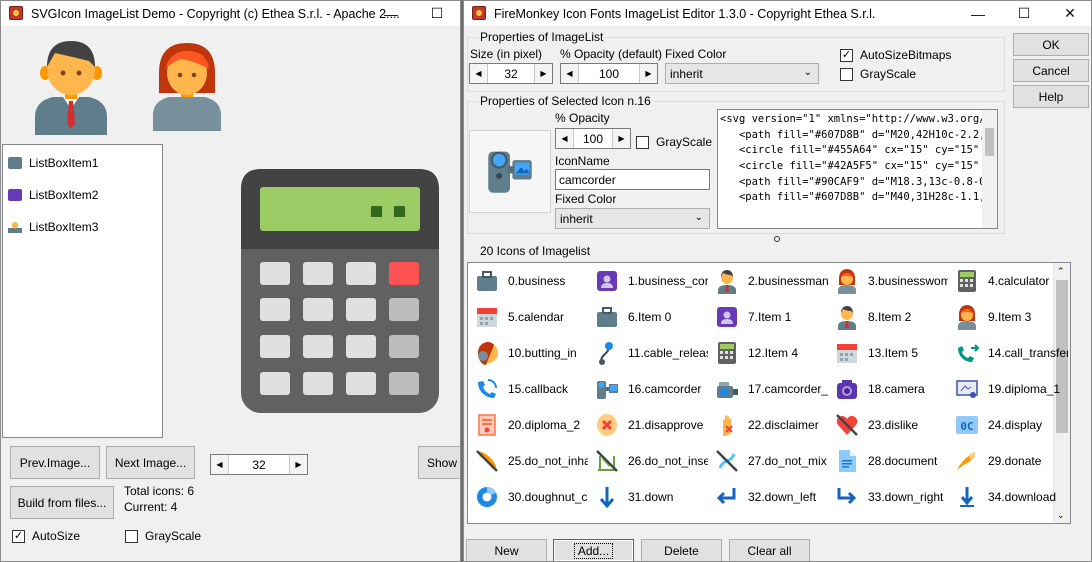  I want to click on icon-grid-item: 28.document, so click(888, 461).